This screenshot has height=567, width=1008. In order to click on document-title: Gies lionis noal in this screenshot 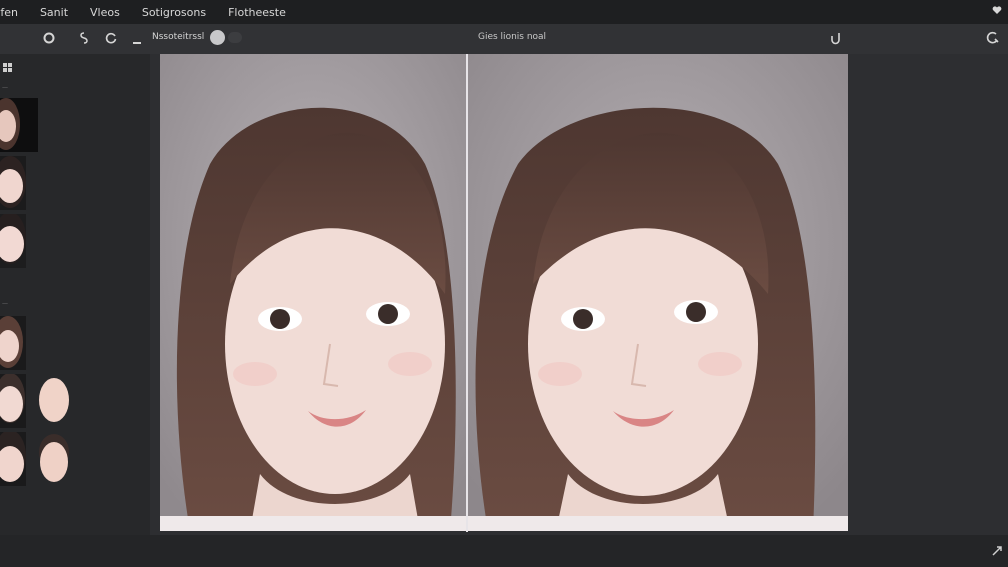, I will do `click(512, 37)`.